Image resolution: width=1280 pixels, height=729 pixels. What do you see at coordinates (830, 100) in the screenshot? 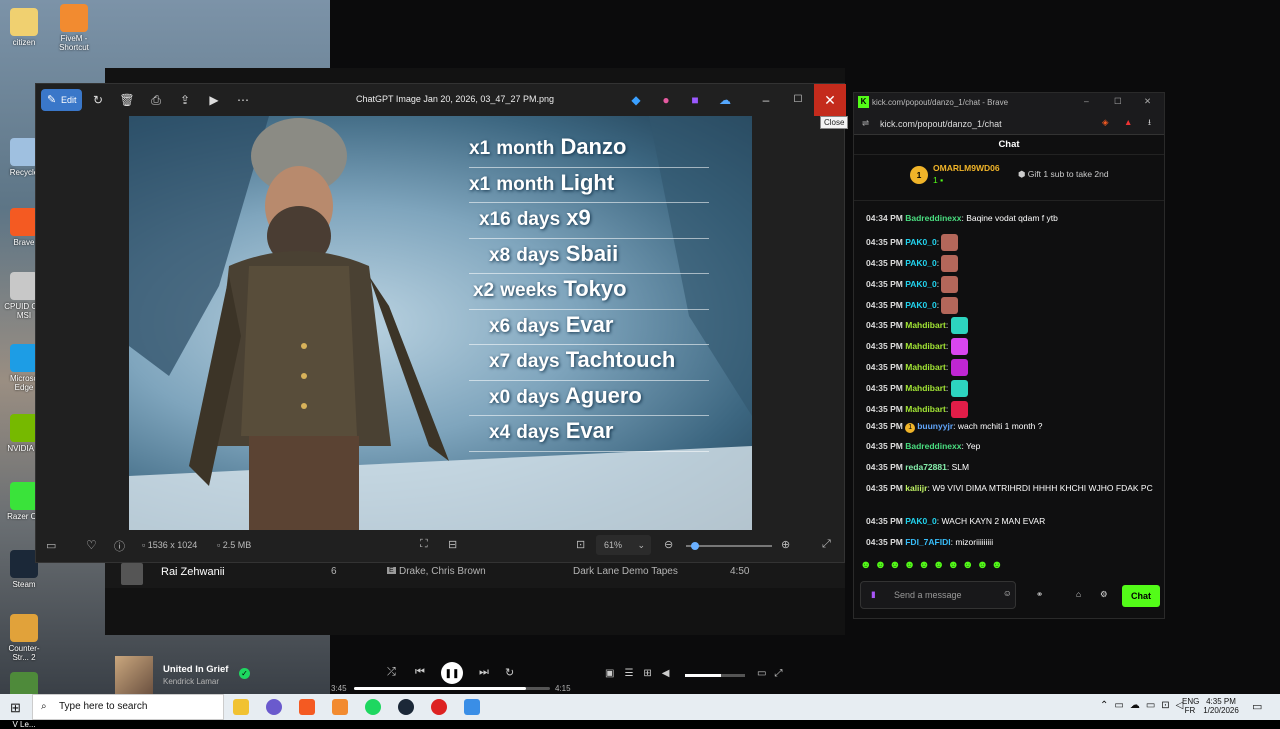
I see `close-button: ✕` at bounding box center [830, 100].